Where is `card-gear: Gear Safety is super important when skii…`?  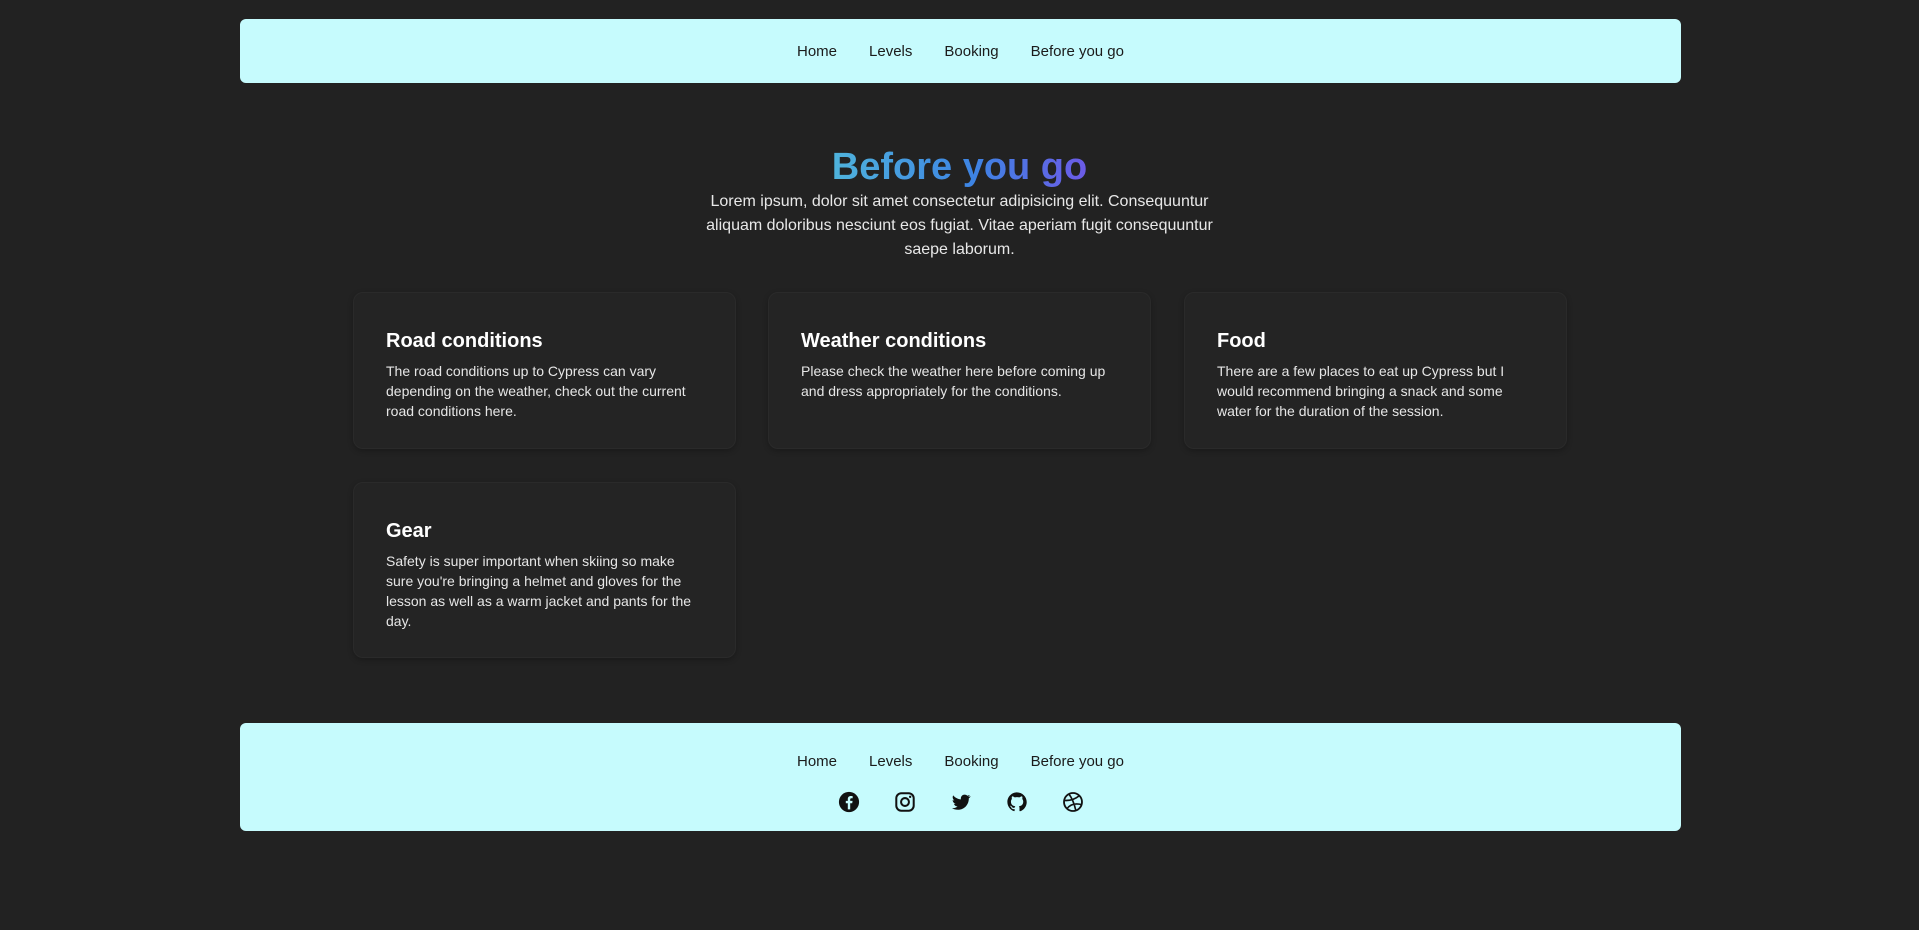
card-gear: Gear Safety is super important when skii… is located at coordinates (544, 570).